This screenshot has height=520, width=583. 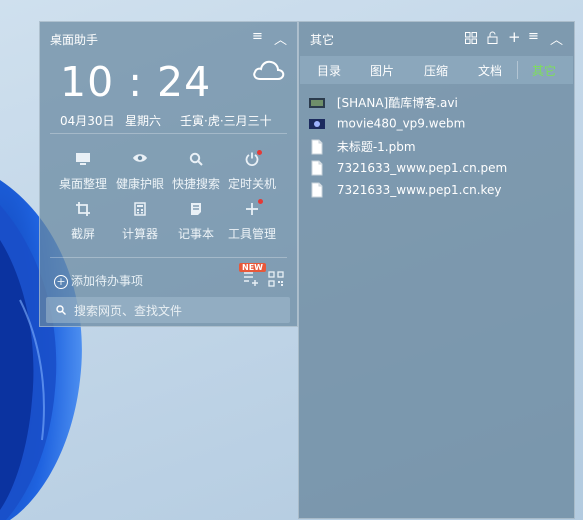 What do you see at coordinates (490, 70) in the screenshot?
I see `tab-documents: 文档` at bounding box center [490, 70].